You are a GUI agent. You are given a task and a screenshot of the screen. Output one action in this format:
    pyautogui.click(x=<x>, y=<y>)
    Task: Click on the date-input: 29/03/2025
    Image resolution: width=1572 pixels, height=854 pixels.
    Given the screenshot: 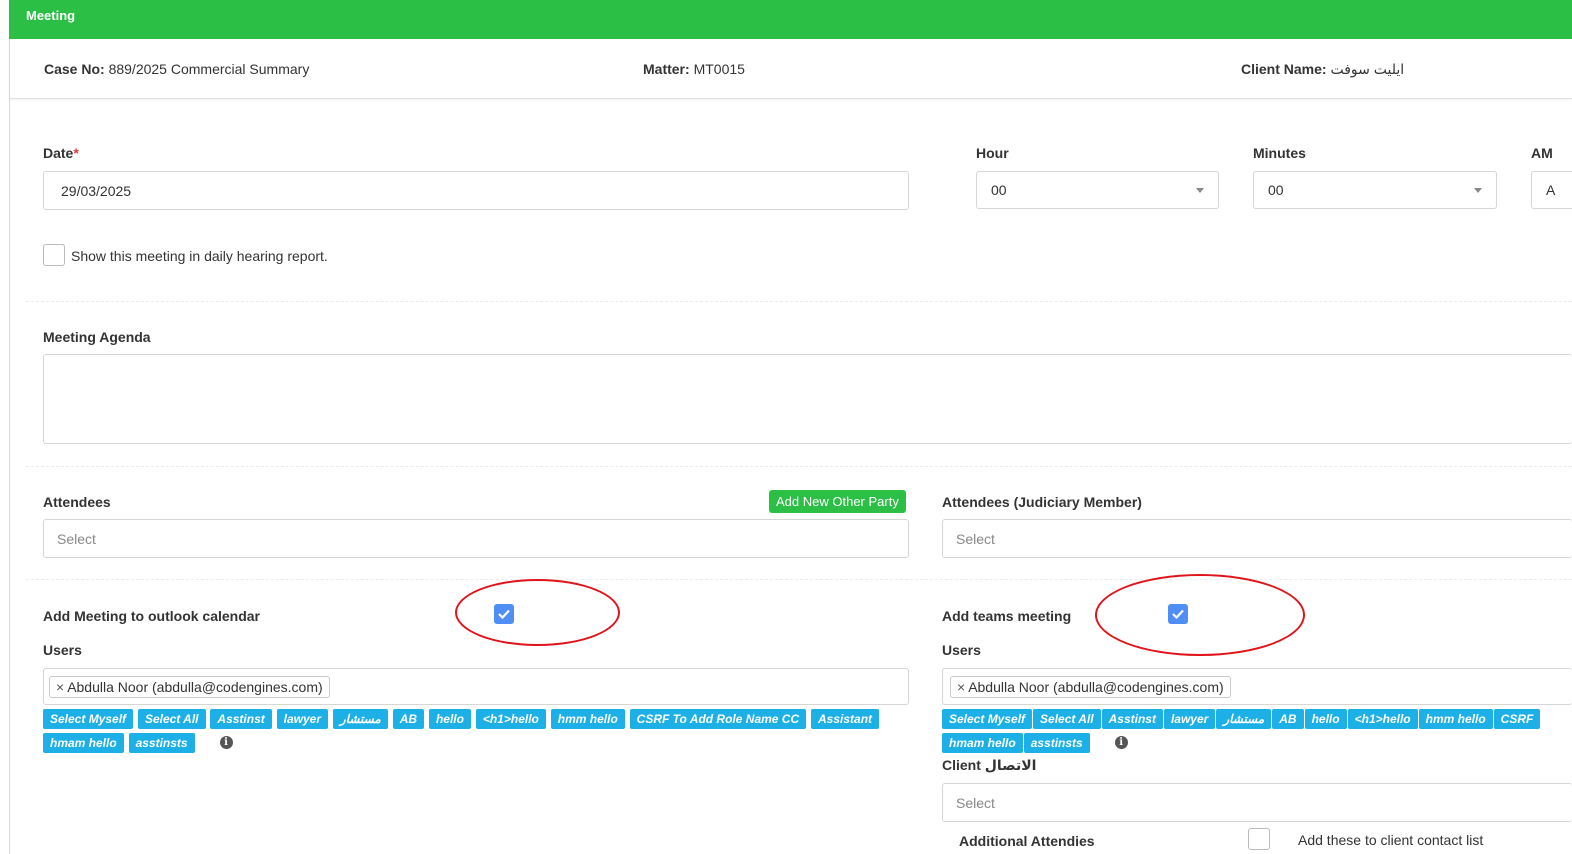 What is the action you would take?
    pyautogui.click(x=476, y=190)
    